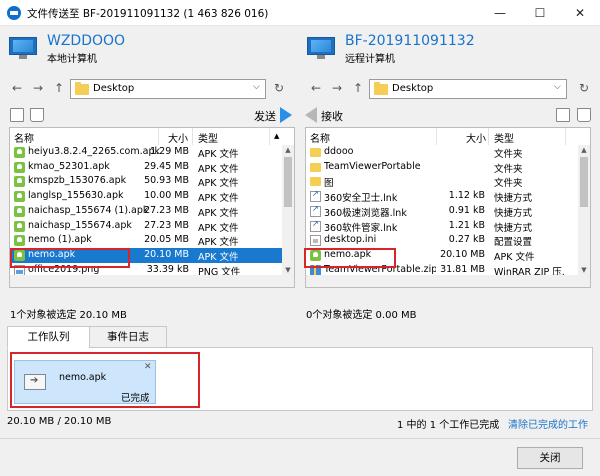 This screenshot has height=476, width=600. What do you see at coordinates (332, 116) in the screenshot?
I see `receive-label: 接收` at bounding box center [332, 116].